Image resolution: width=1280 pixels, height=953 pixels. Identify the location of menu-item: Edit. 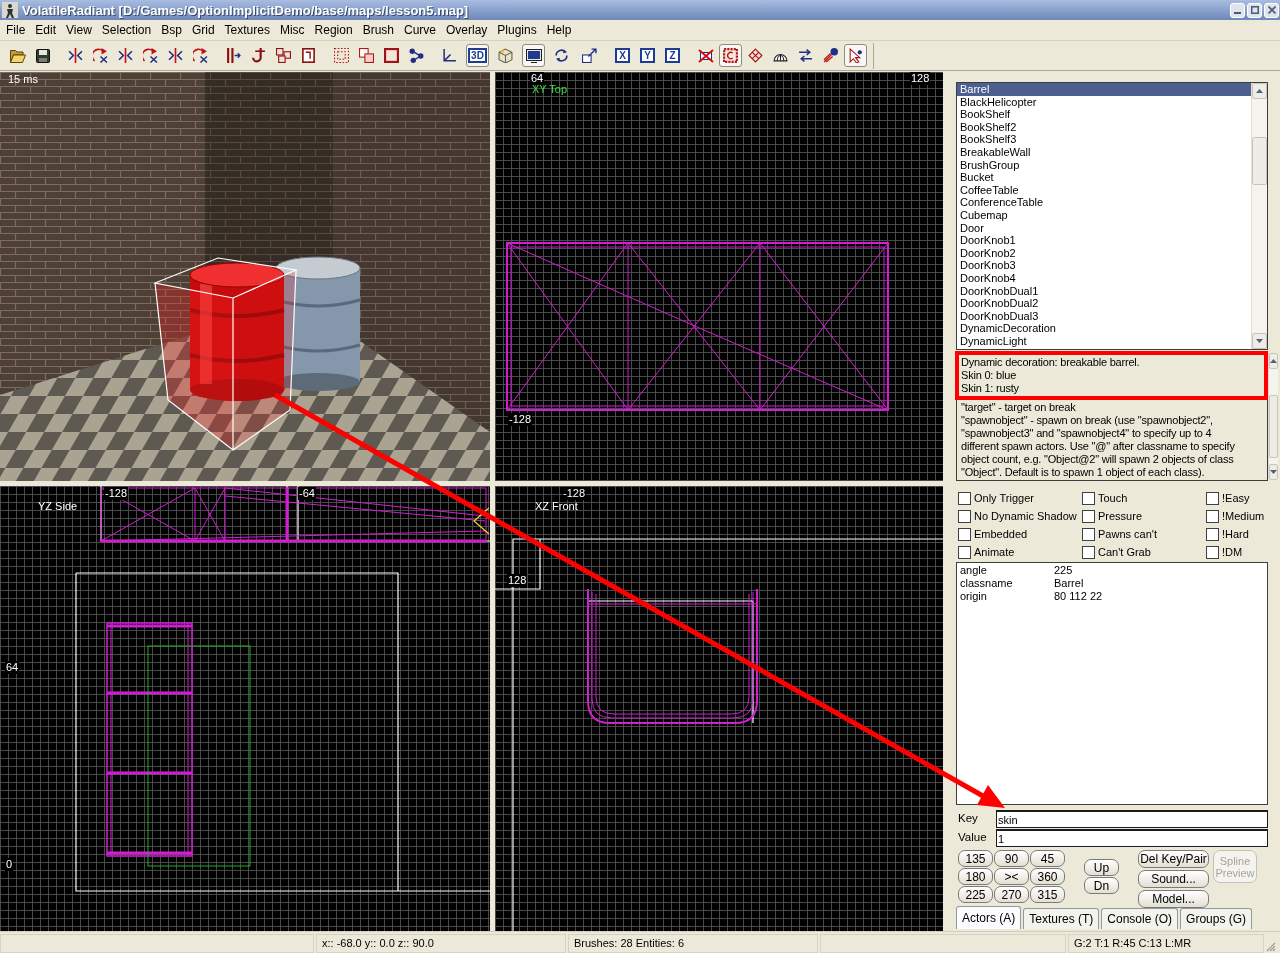
(46, 30).